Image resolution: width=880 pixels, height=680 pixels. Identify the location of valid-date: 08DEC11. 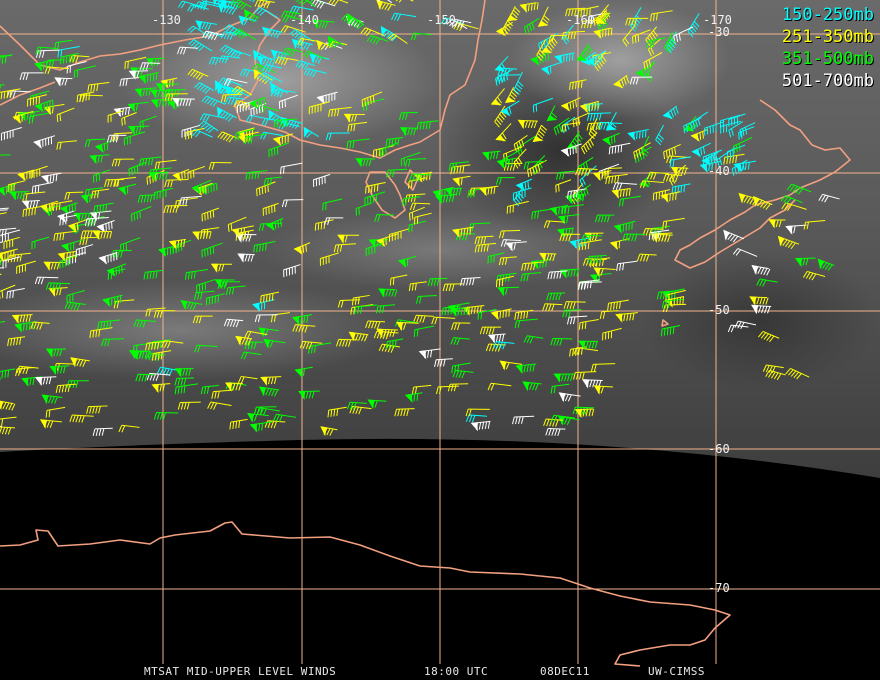
(565, 671).